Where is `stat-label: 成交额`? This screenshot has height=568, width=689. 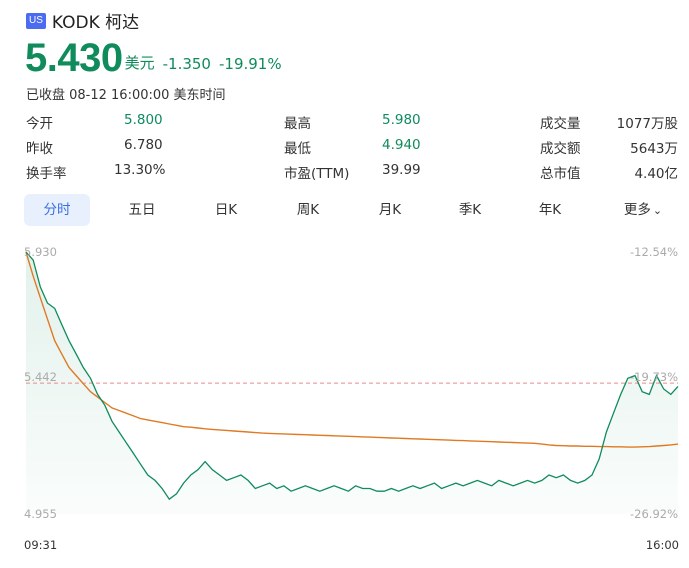
stat-label: 成交额 is located at coordinates (560, 149).